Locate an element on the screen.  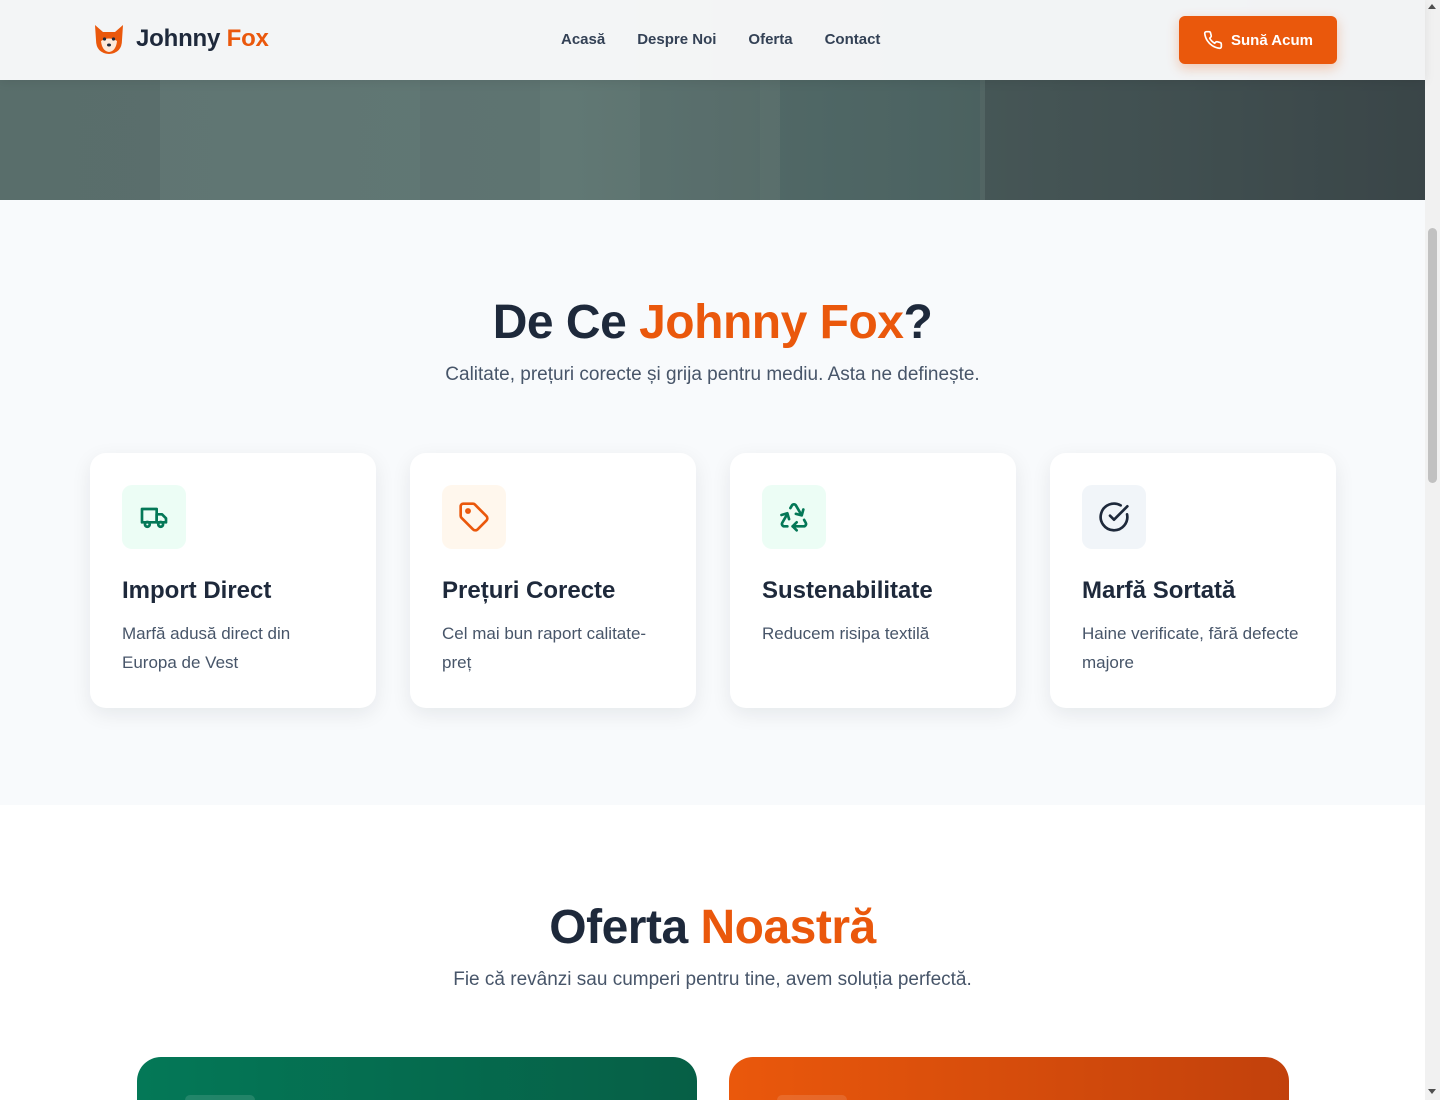
check-circle-icon is located at coordinates (1114, 517).